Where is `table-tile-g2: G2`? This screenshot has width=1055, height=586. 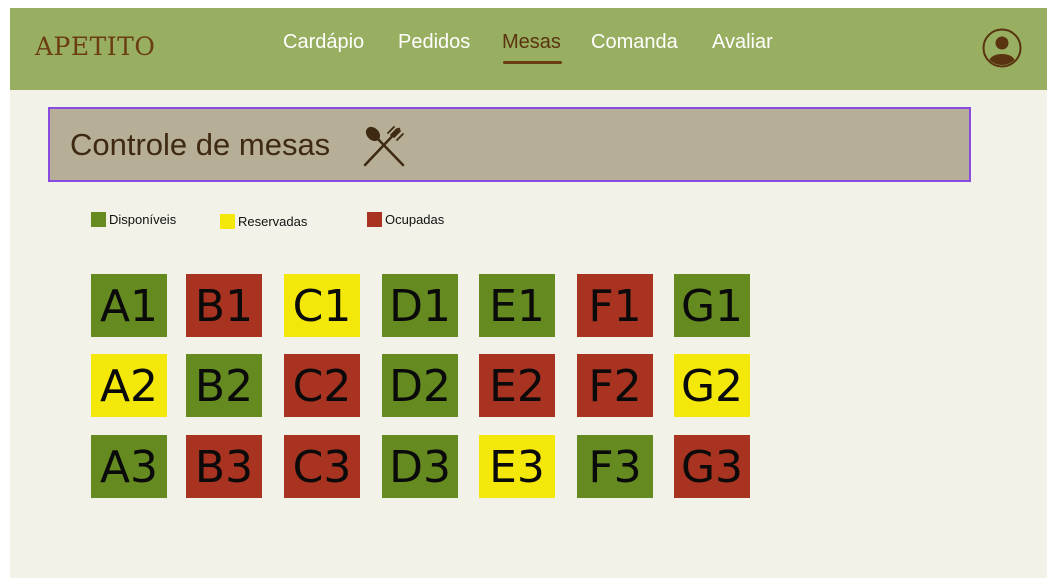 table-tile-g2: G2 is located at coordinates (712, 385).